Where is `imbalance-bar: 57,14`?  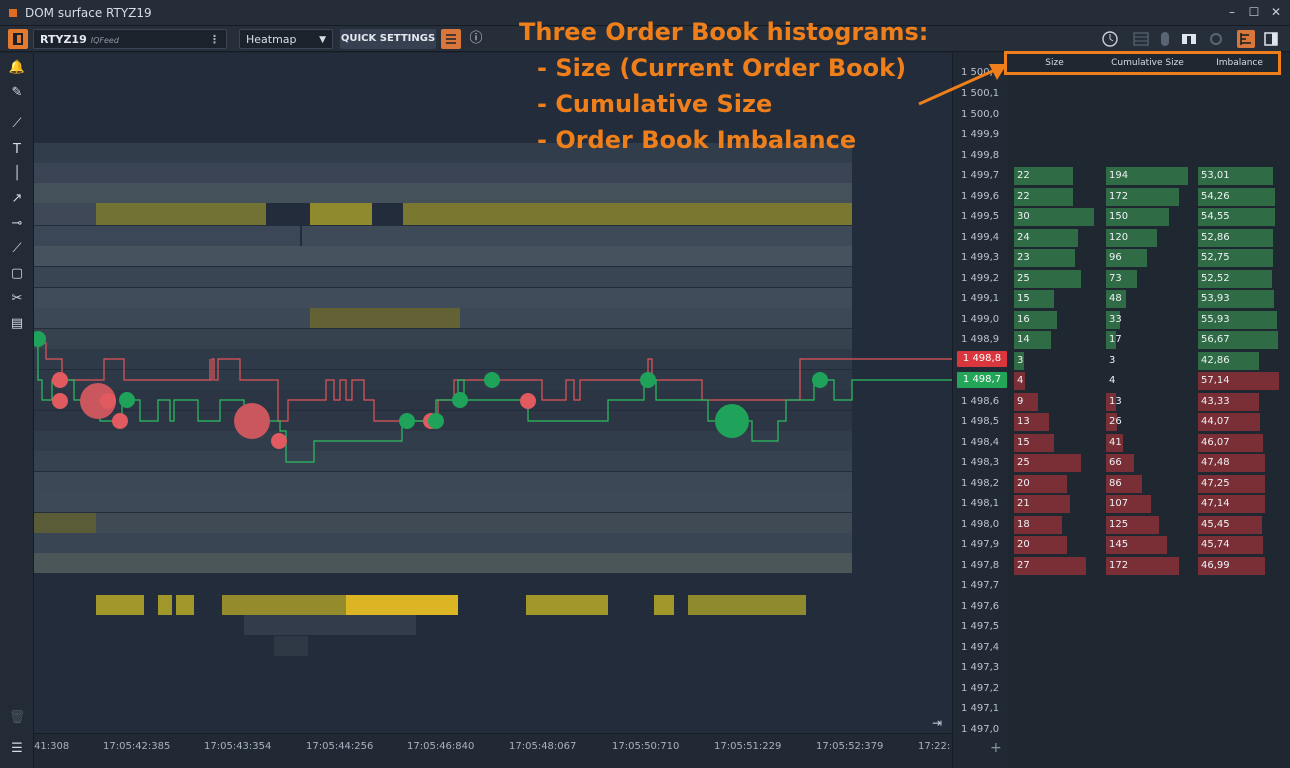
imbalance-bar: 57,14 is located at coordinates (1238, 381).